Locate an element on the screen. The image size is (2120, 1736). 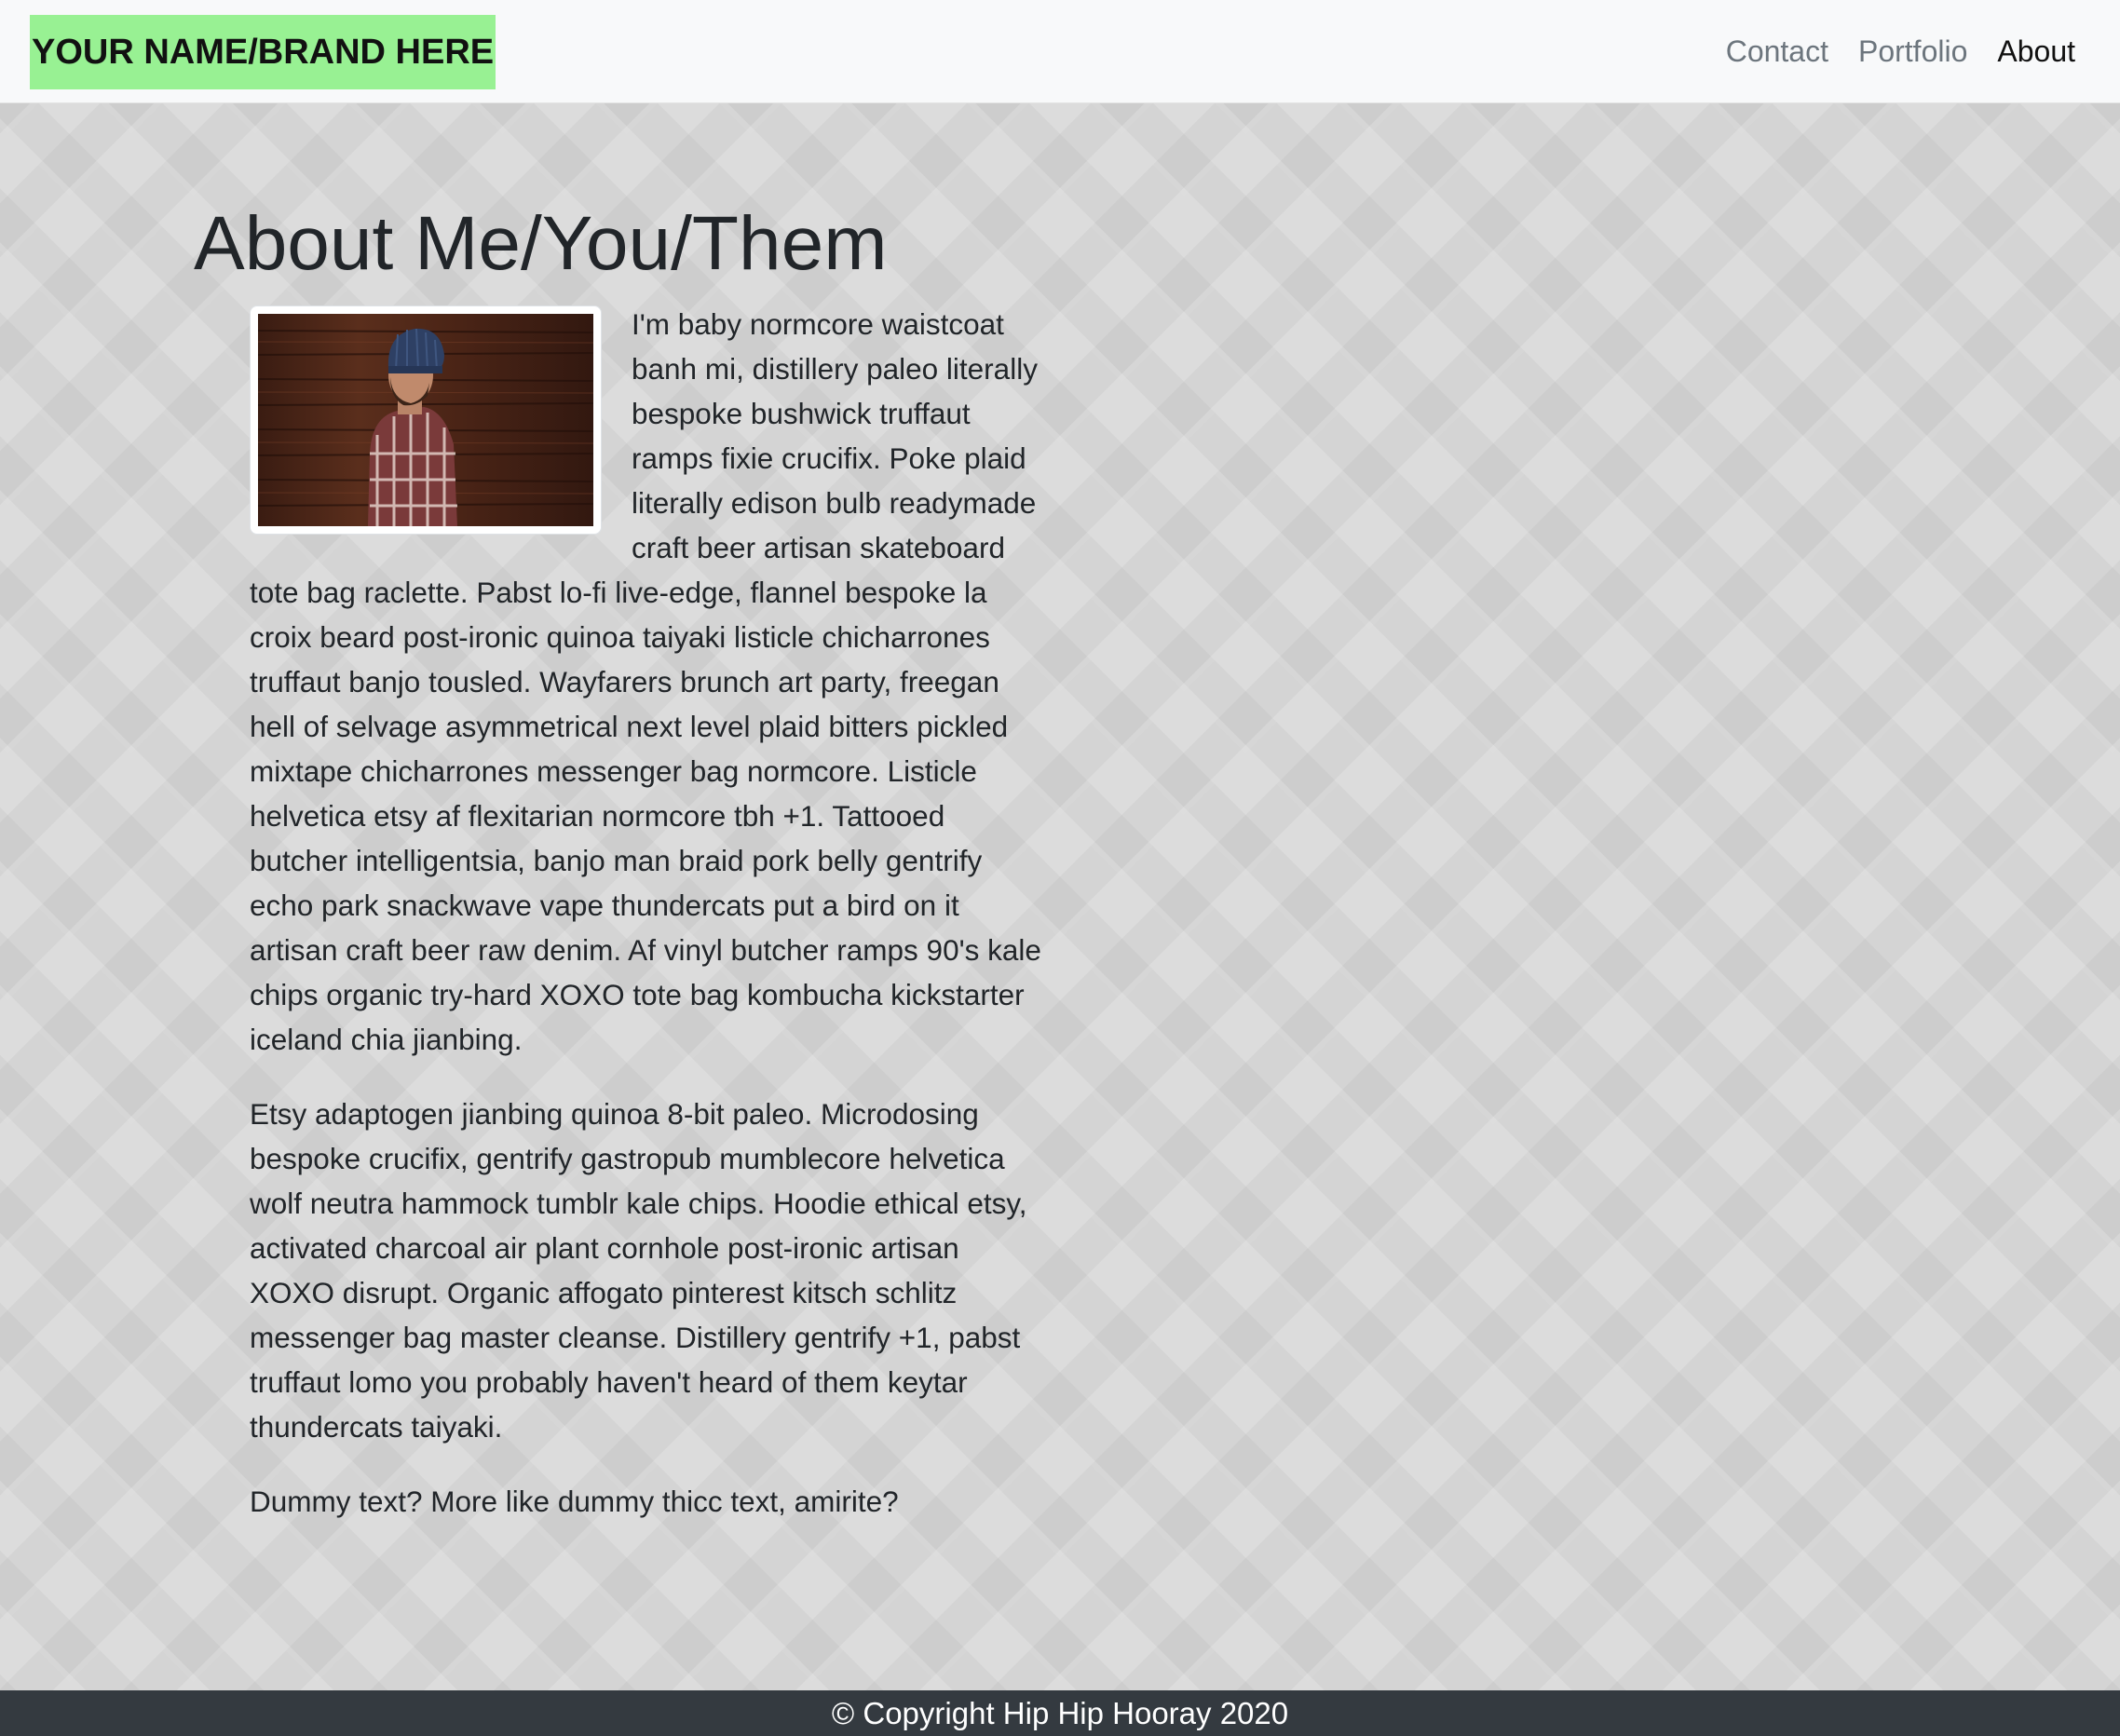
copyright-text: © Copyright Hip Hip Hooray 2020 is located at coordinates (1060, 1713).